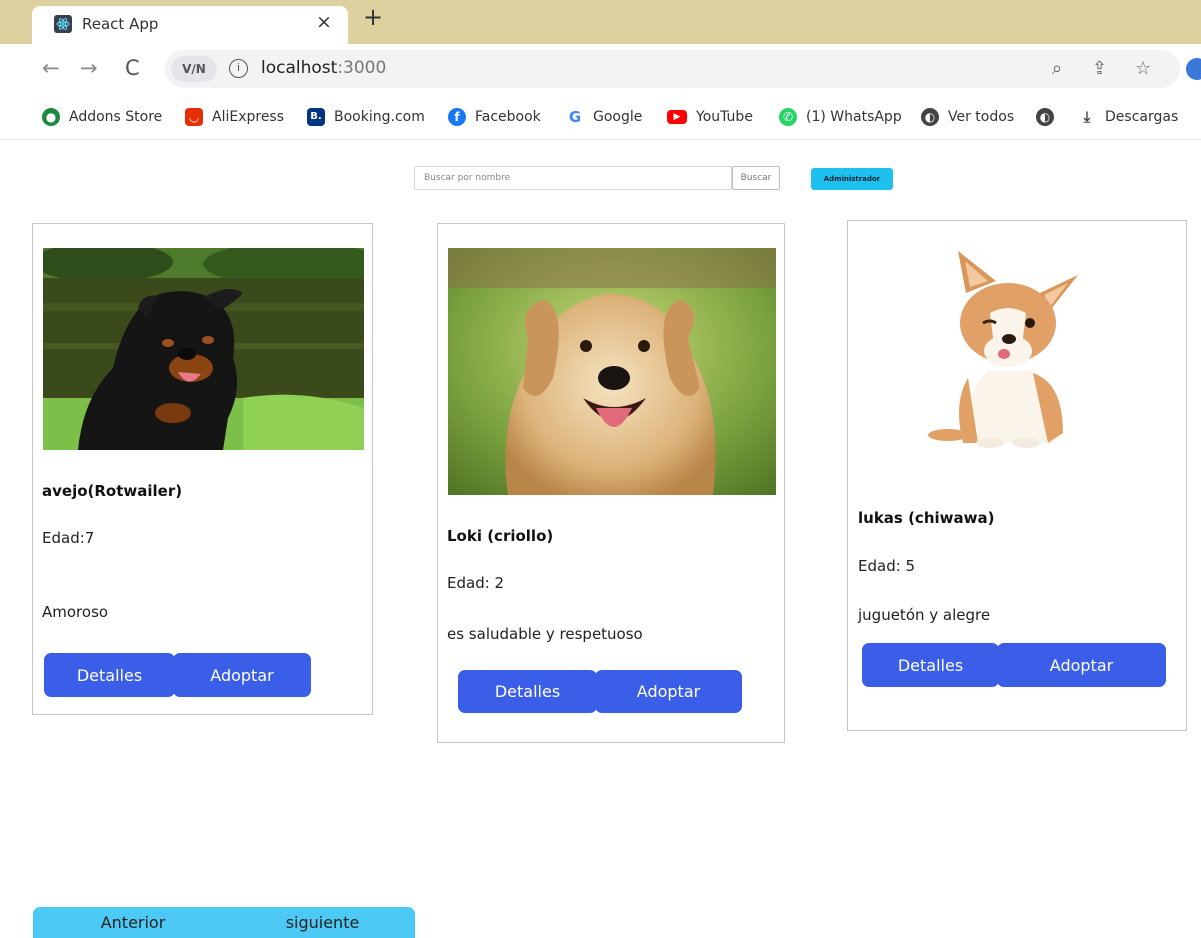  What do you see at coordinates (476, 583) in the screenshot?
I see `pet-age: Edad: 2` at bounding box center [476, 583].